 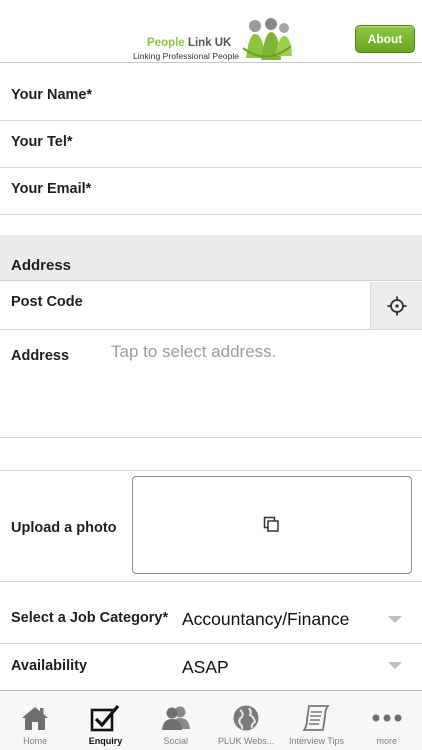 I want to click on crosshair-icon, so click(x=396, y=305).